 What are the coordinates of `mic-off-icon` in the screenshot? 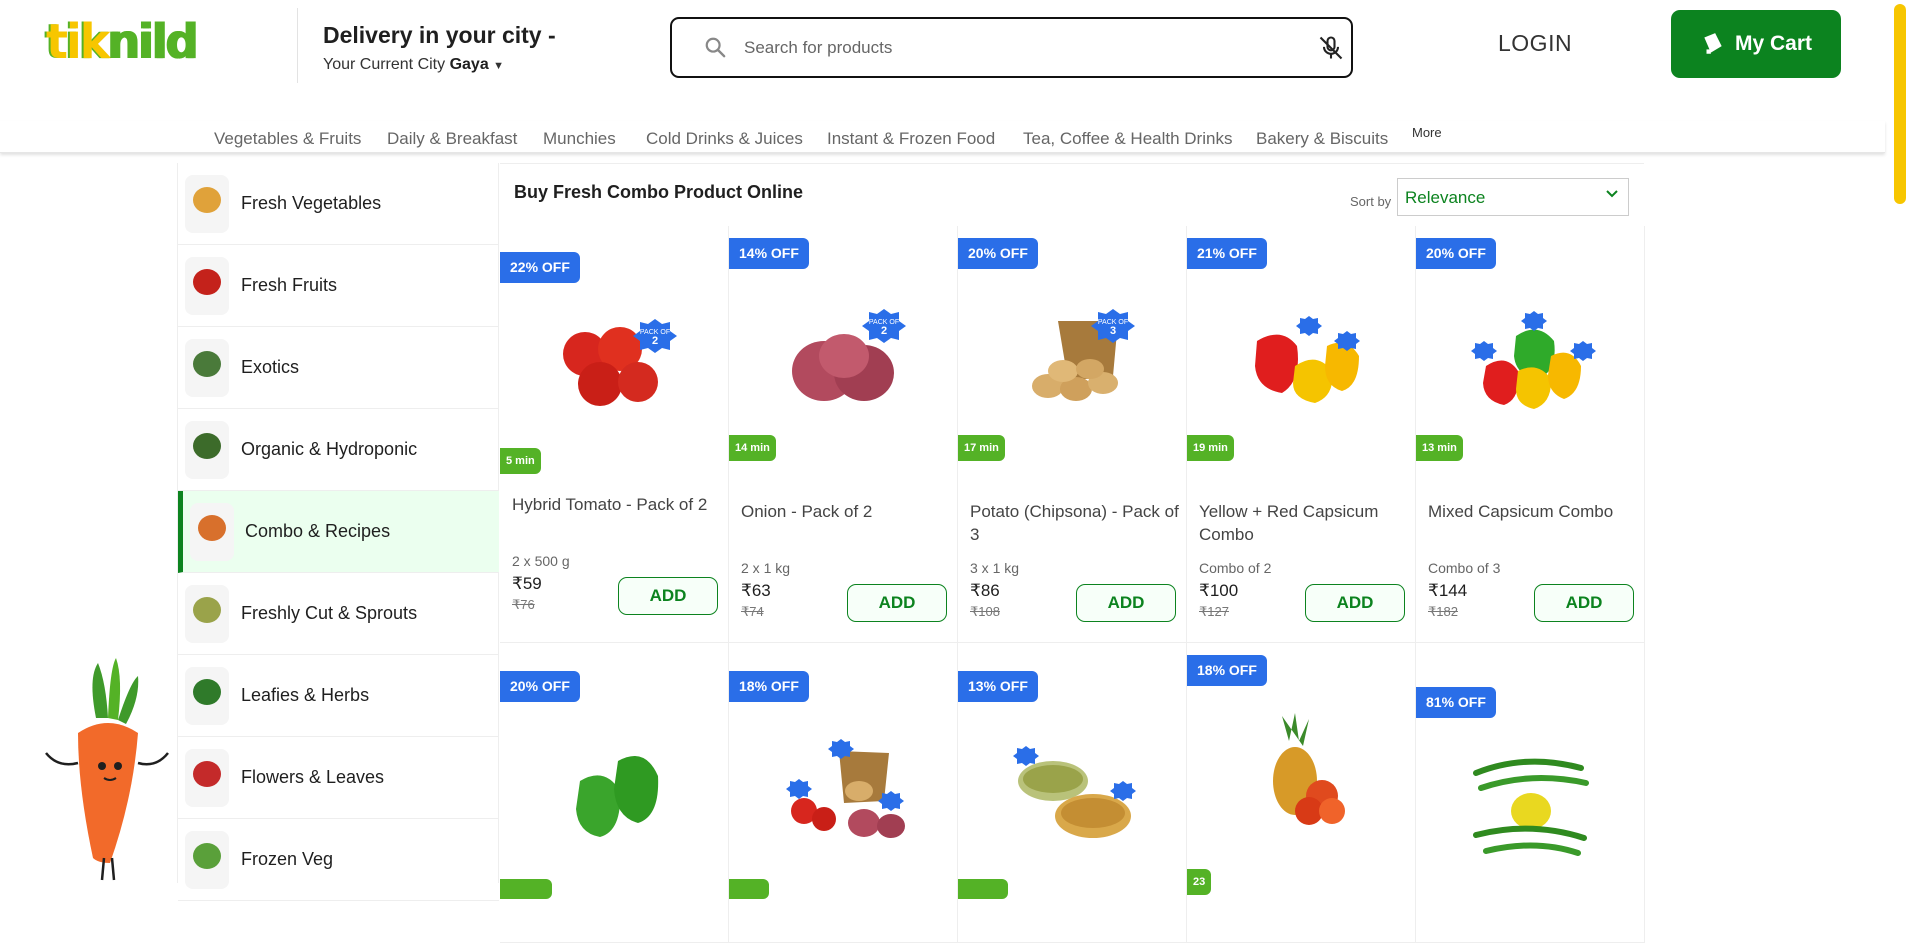 It's located at (1331, 48).